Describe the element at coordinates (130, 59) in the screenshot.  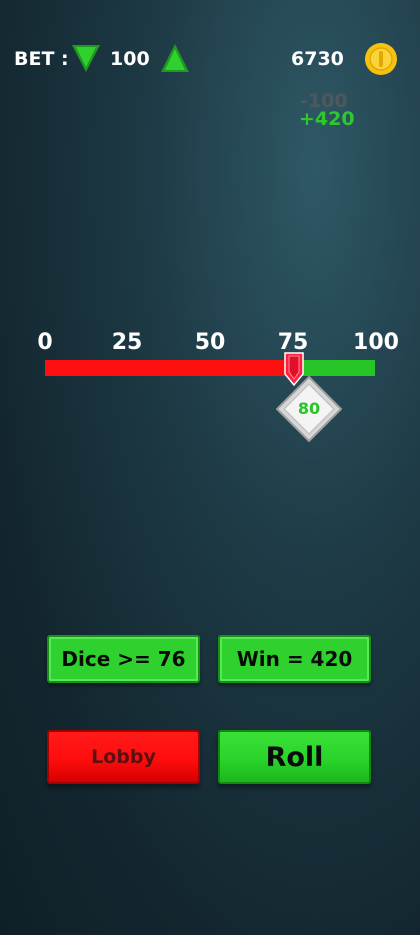
I see `bet-amount: 100` at that location.